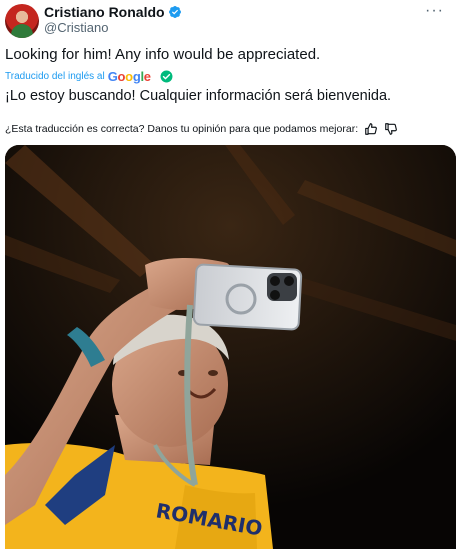  What do you see at coordinates (391, 129) in the screenshot?
I see `thumbs-down-icon` at bounding box center [391, 129].